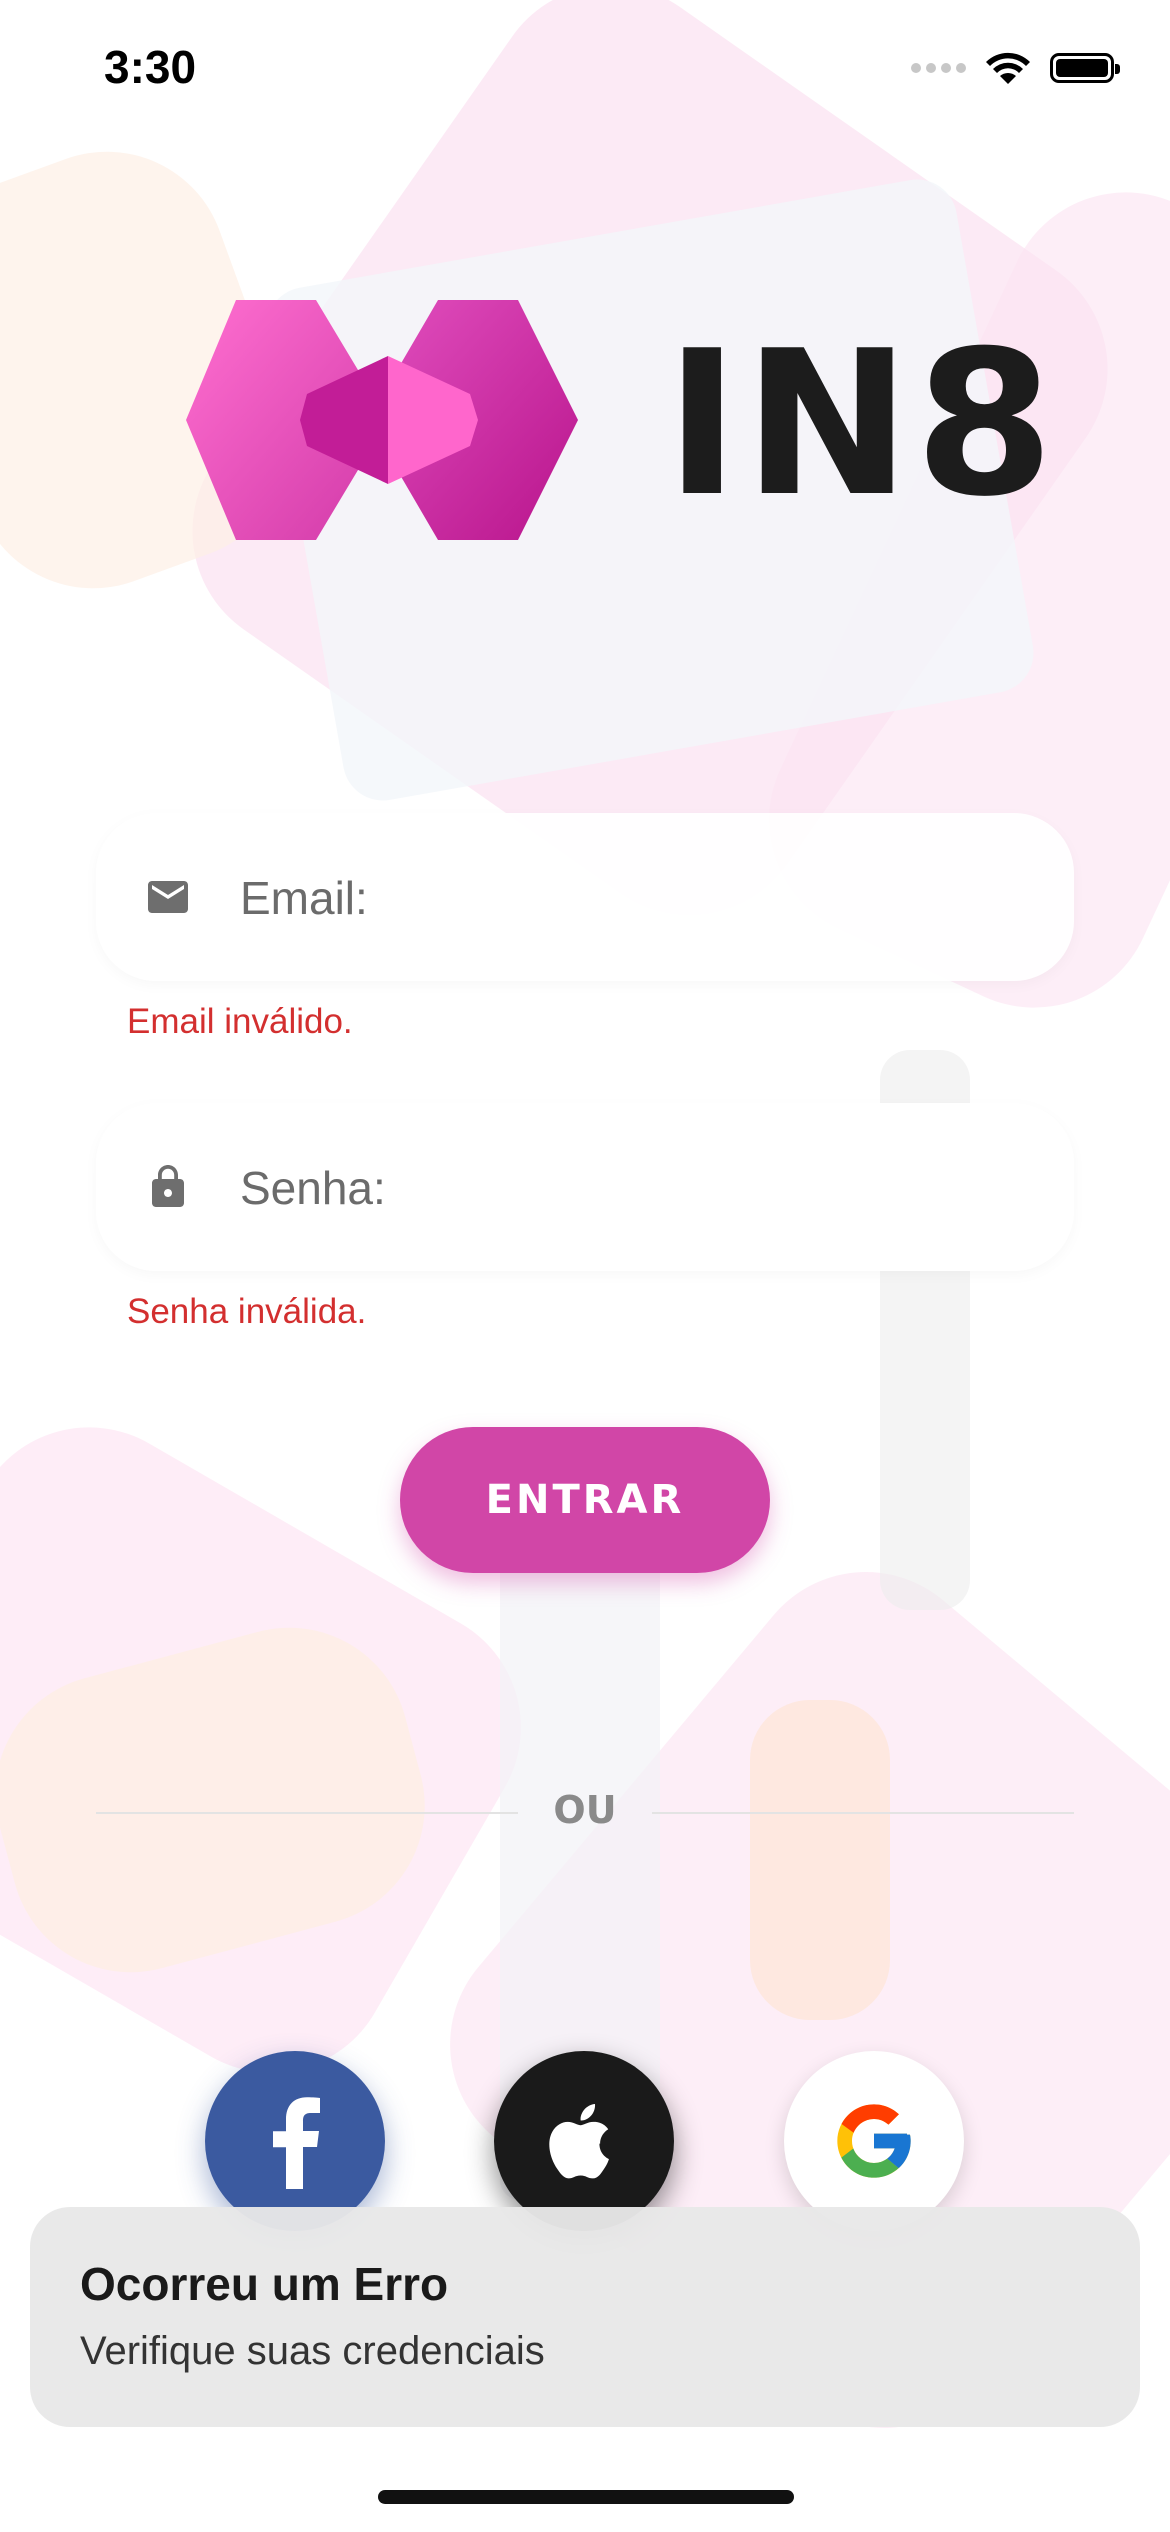  What do you see at coordinates (240, 1021) in the screenshot?
I see `email-error: Email inválido.` at bounding box center [240, 1021].